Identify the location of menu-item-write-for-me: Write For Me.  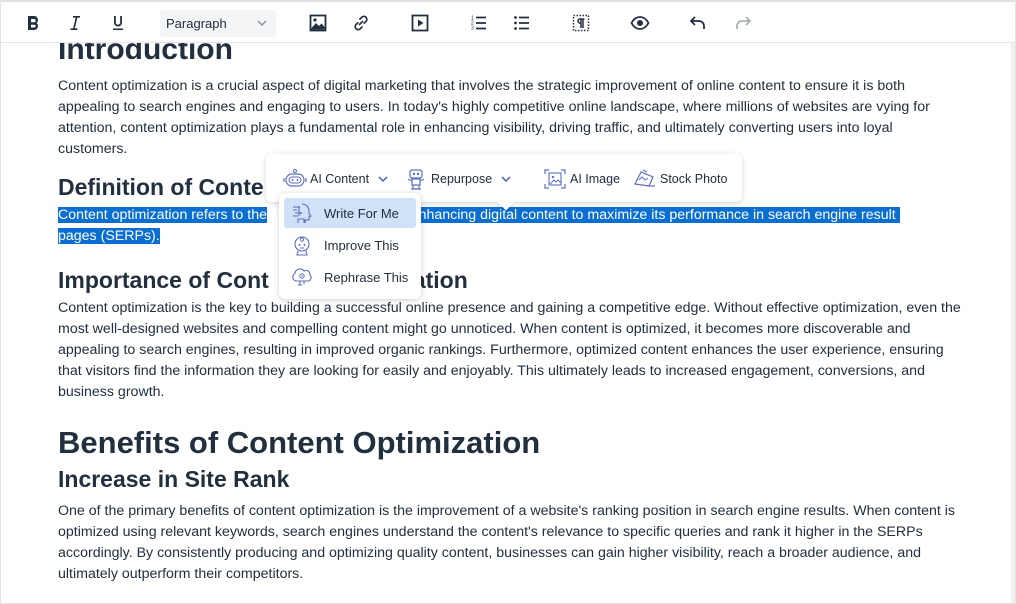
(350, 213).